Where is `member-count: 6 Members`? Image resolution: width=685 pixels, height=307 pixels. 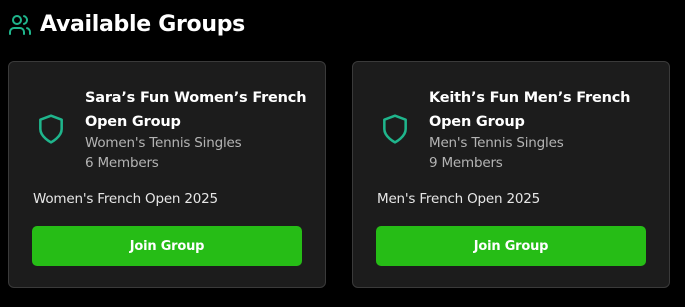 member-count: 6 Members is located at coordinates (122, 163).